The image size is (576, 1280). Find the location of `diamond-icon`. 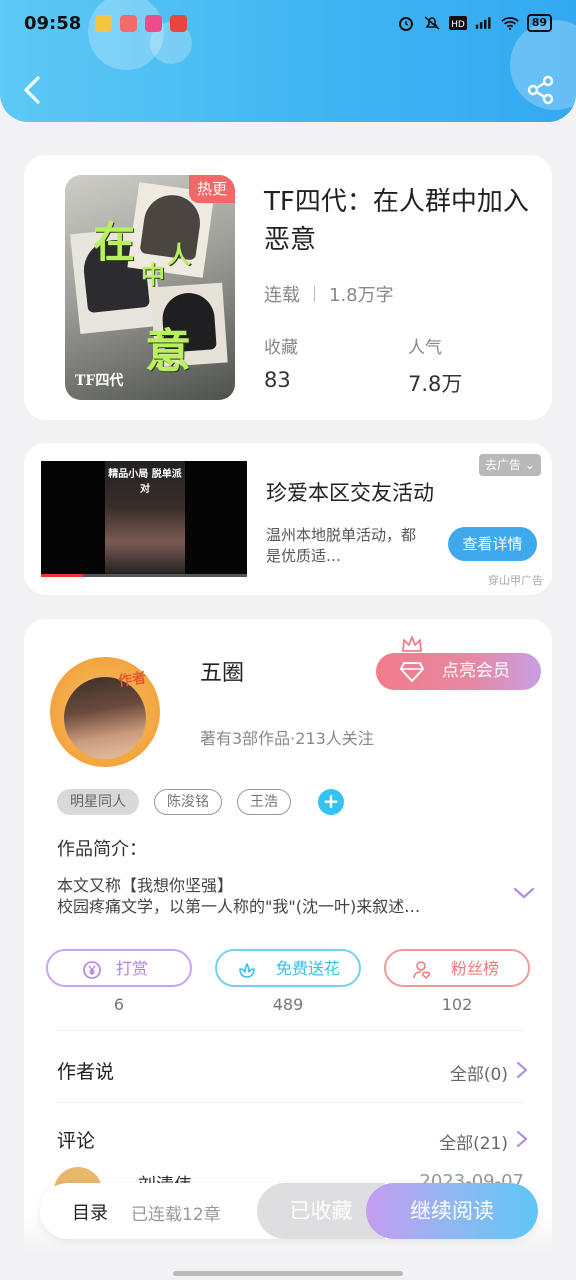

diamond-icon is located at coordinates (412, 672).